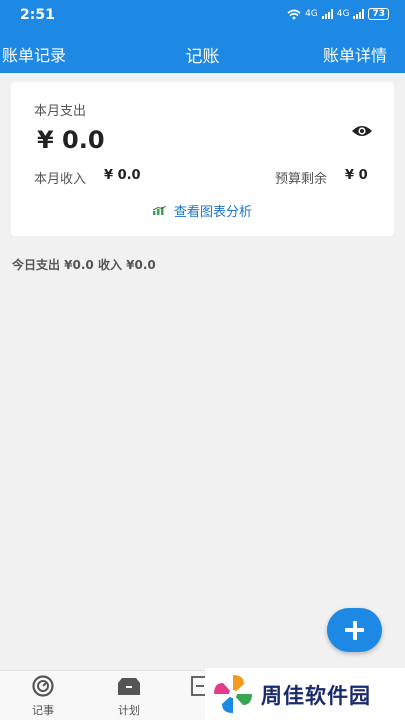 The image size is (405, 720). What do you see at coordinates (43, 710) in the screenshot?
I see `tab-label-notes: 记事` at bounding box center [43, 710].